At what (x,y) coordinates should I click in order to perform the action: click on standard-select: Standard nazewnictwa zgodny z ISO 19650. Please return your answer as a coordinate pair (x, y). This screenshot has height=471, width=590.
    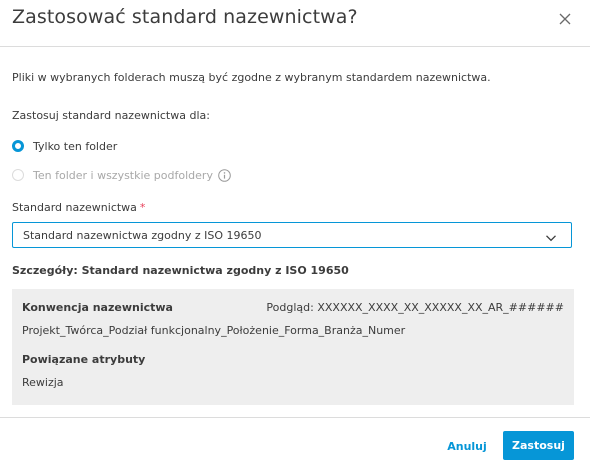
    Looking at the image, I should click on (292, 235).